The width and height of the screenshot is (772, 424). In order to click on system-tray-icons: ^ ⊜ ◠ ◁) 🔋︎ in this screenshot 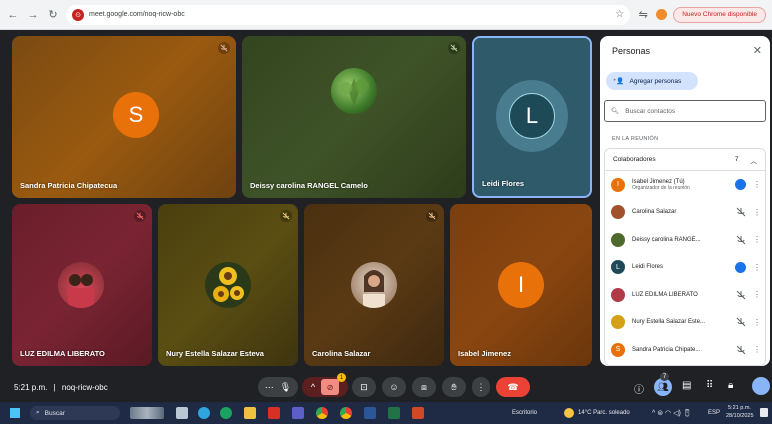, I will do `click(672, 413)`.